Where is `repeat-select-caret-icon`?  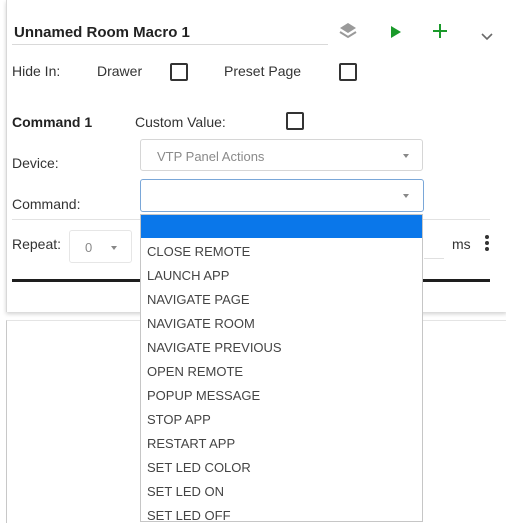 repeat-select-caret-icon is located at coordinates (114, 248).